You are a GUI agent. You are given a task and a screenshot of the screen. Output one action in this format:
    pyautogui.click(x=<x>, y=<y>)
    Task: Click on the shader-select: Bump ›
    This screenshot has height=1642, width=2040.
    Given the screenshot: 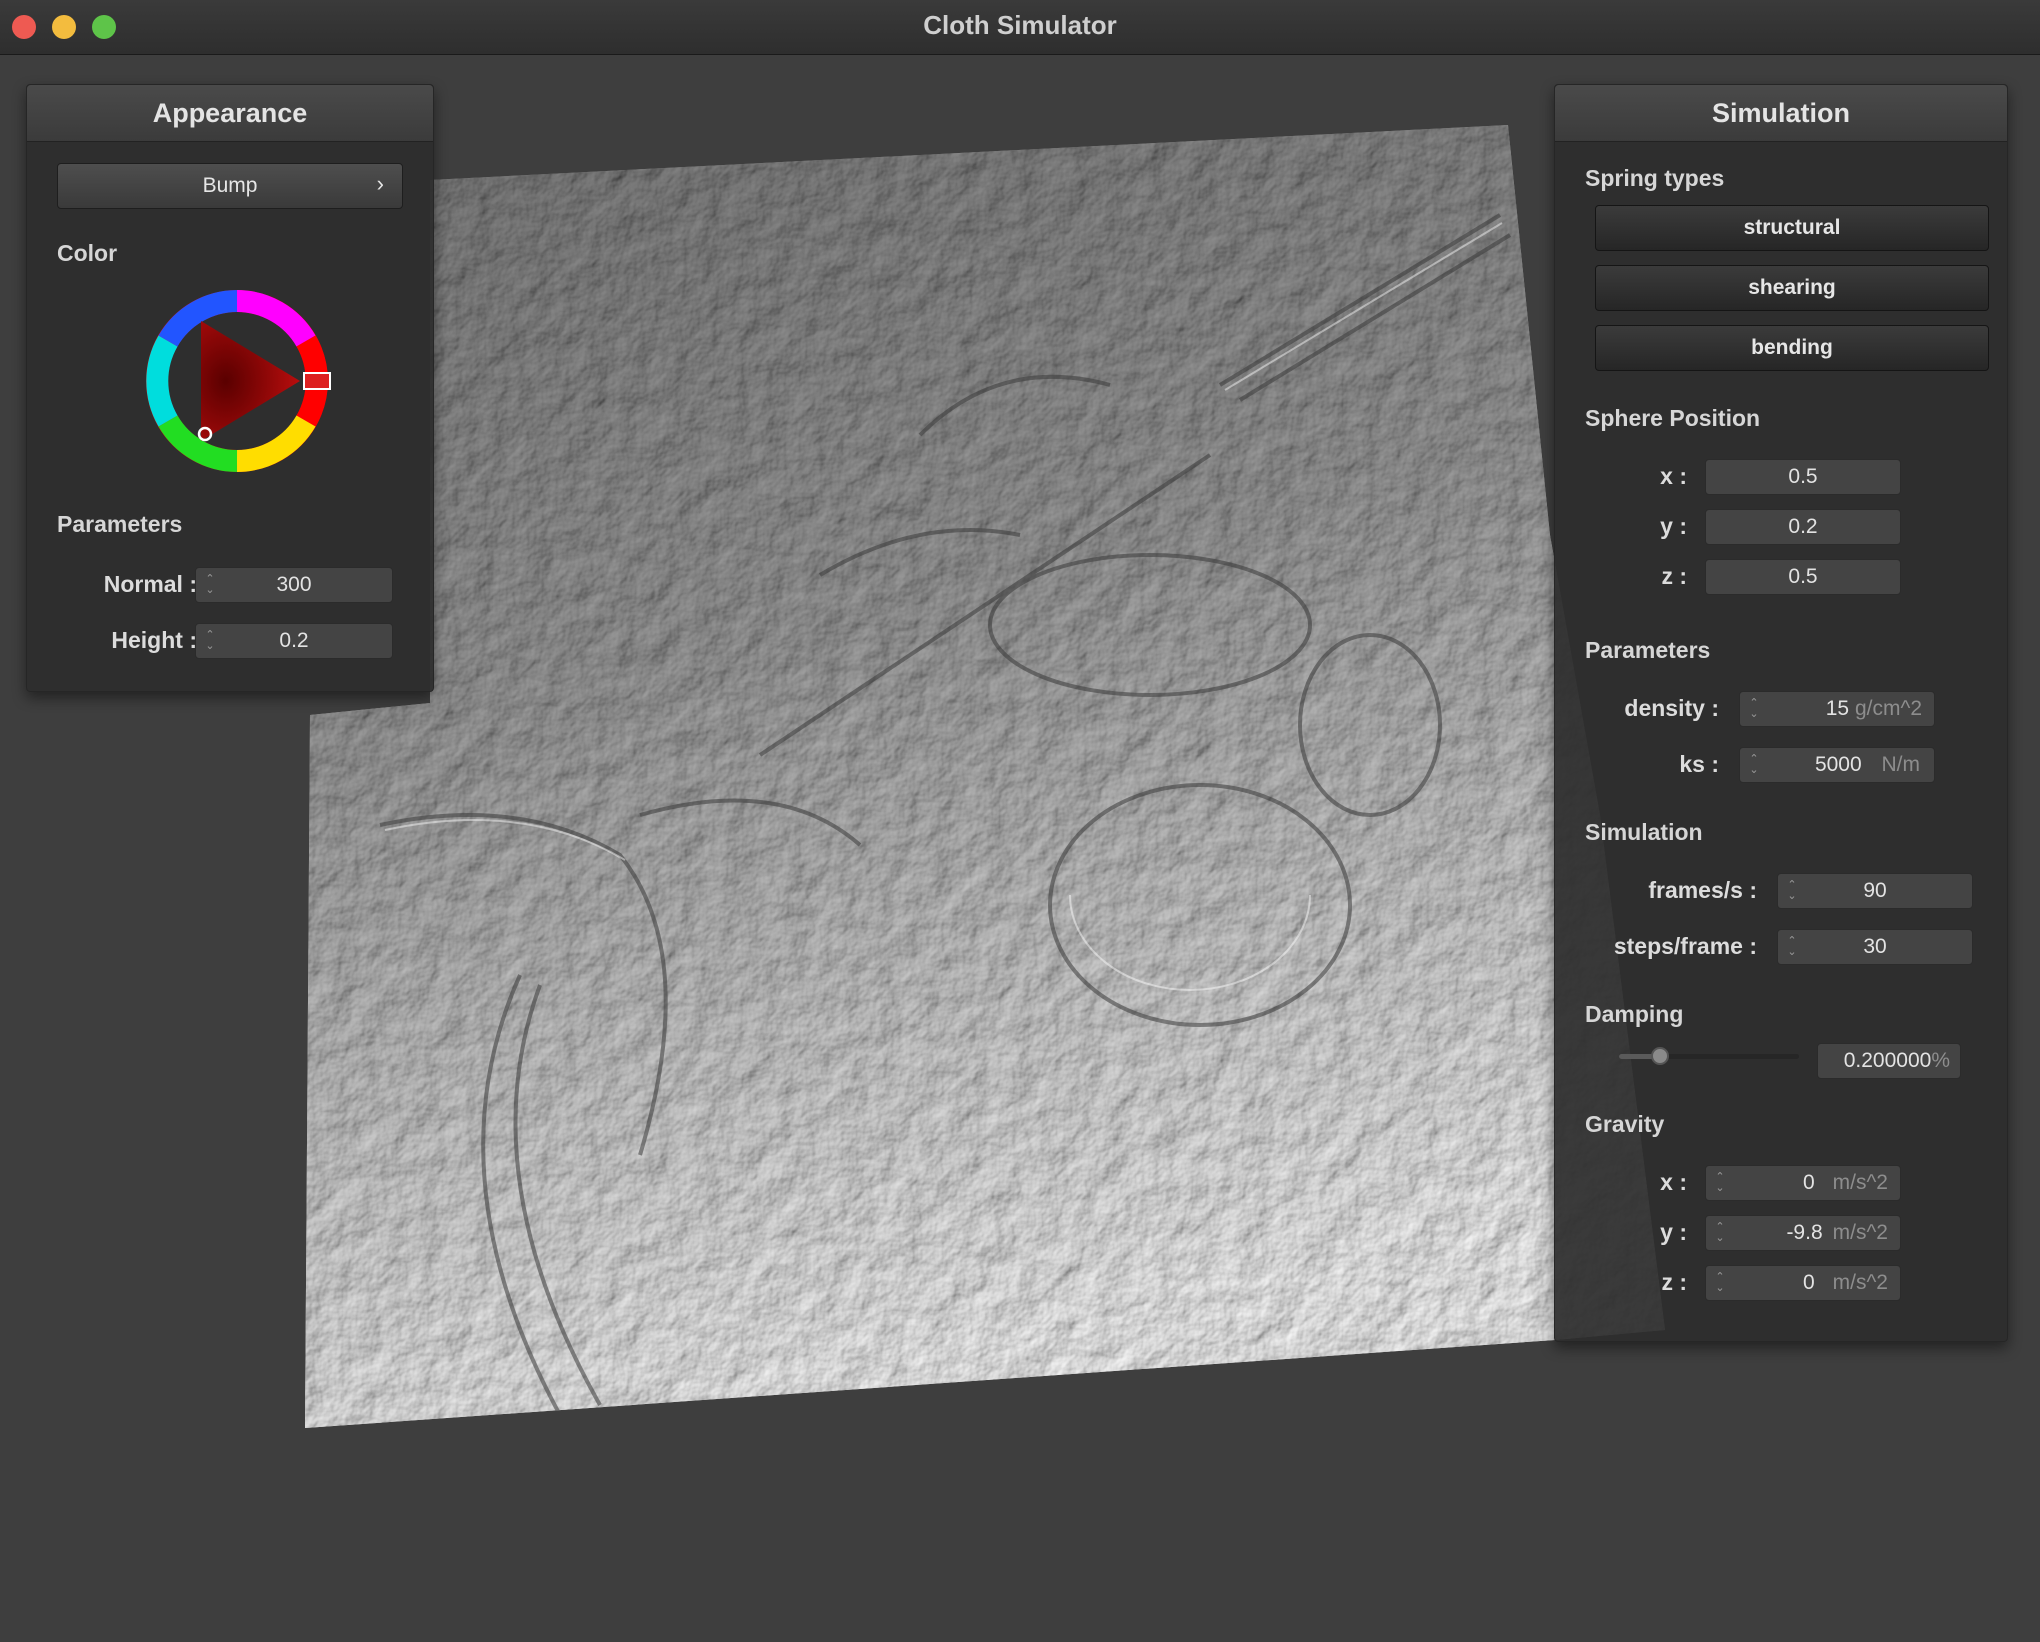 What is the action you would take?
    pyautogui.click(x=230, y=186)
    